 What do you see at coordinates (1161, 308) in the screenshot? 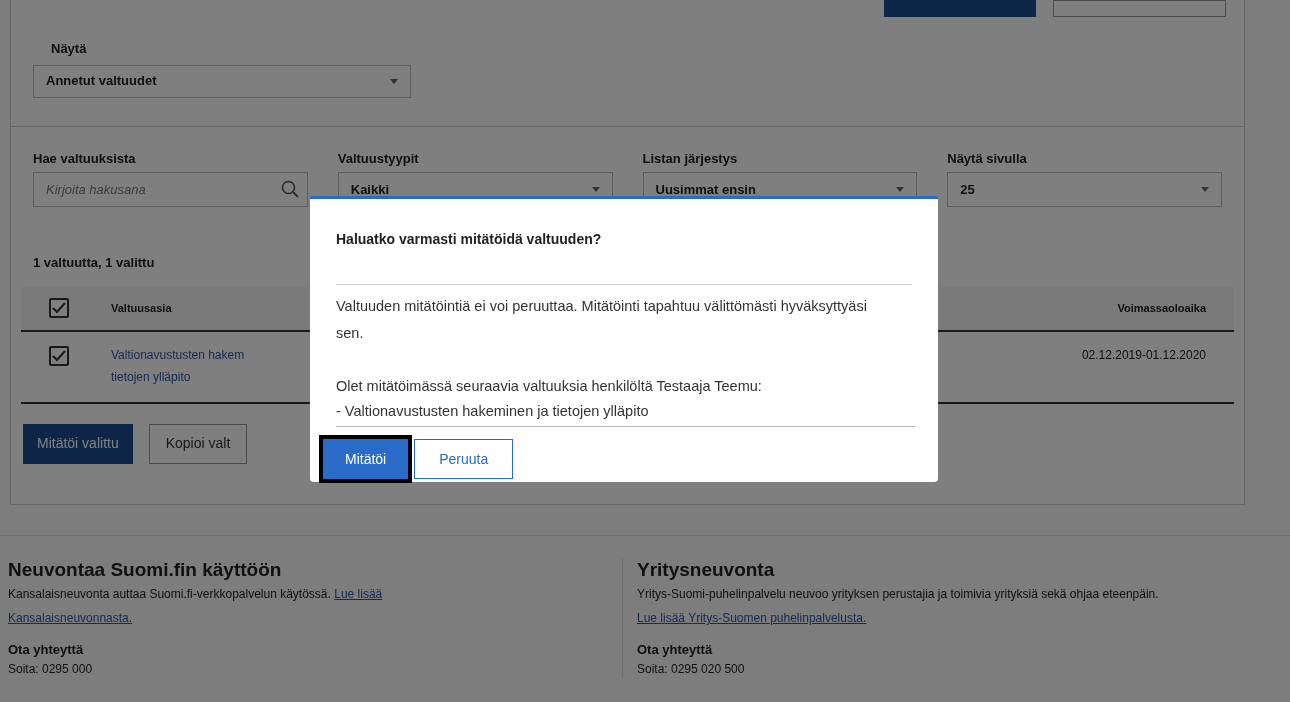
I see `column-header: Voimassaoloaika` at bounding box center [1161, 308].